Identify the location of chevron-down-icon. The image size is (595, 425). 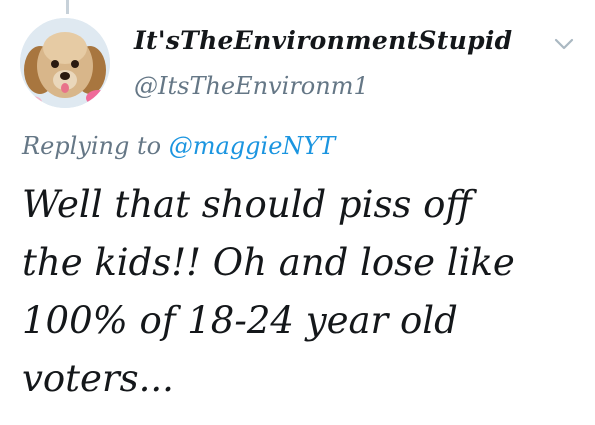
(564, 44).